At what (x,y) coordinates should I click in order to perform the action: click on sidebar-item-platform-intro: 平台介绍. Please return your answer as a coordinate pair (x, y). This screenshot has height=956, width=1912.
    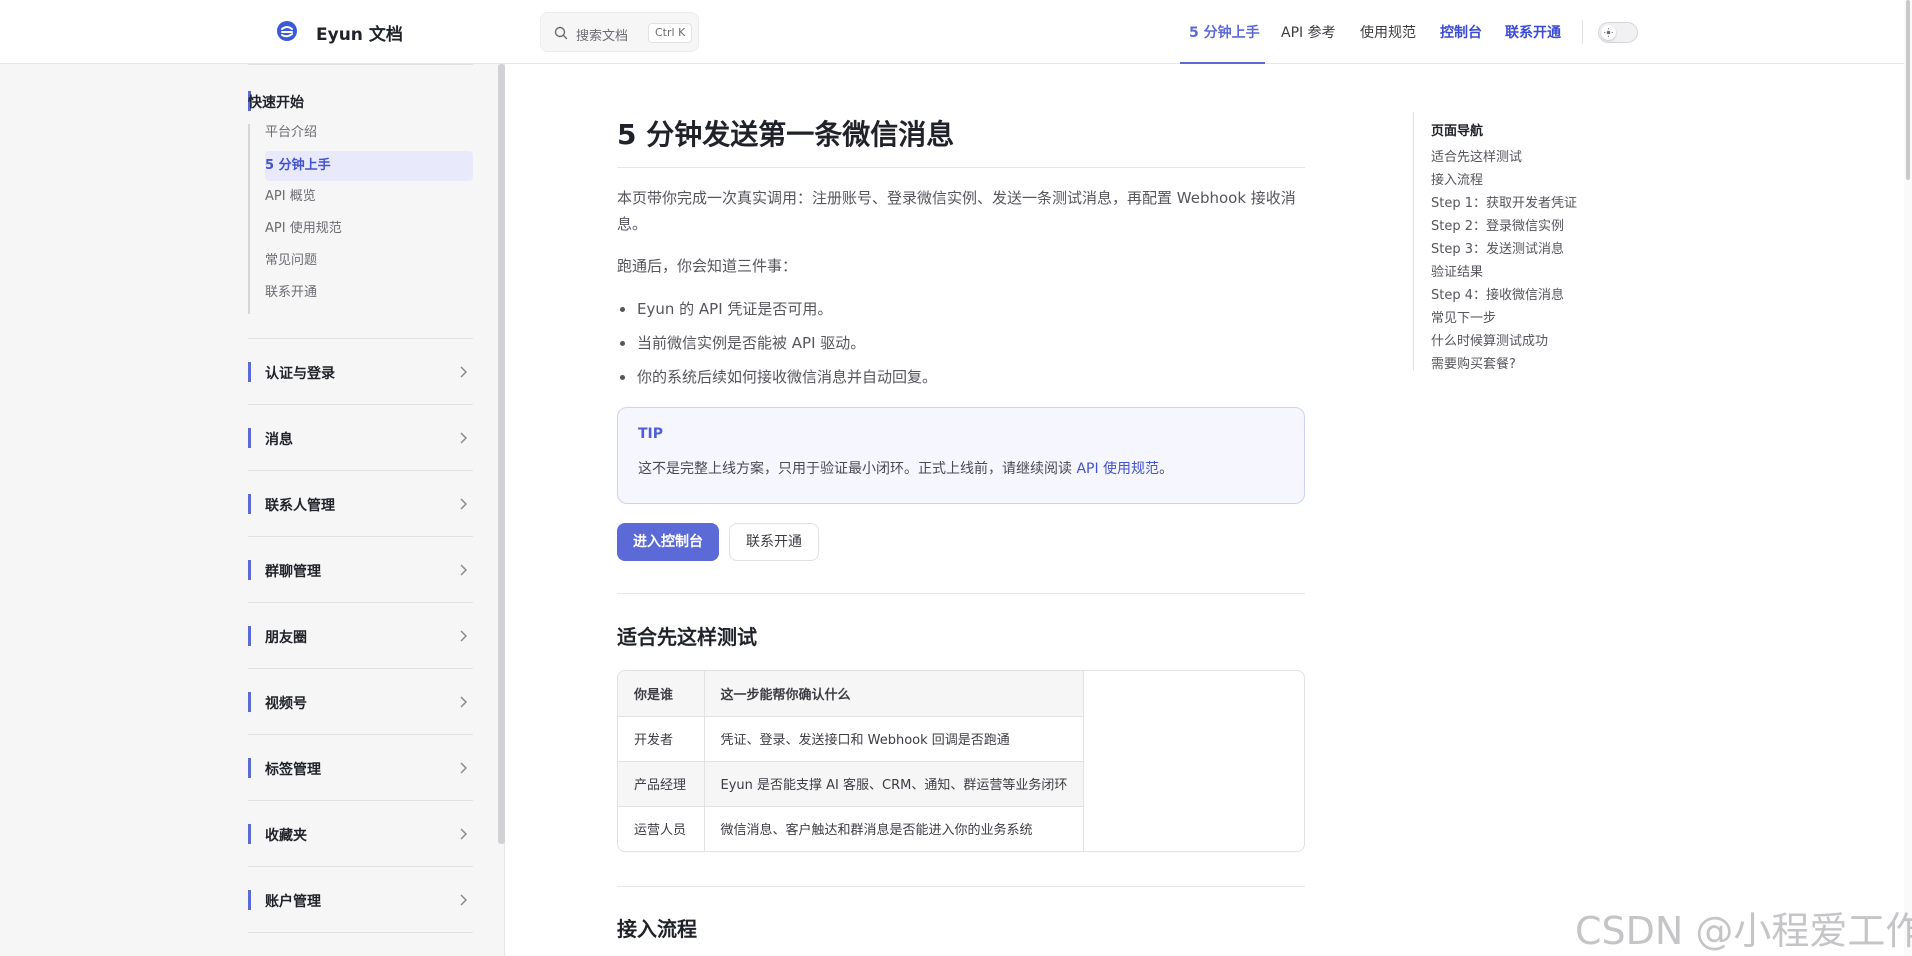
    Looking at the image, I should click on (369, 133).